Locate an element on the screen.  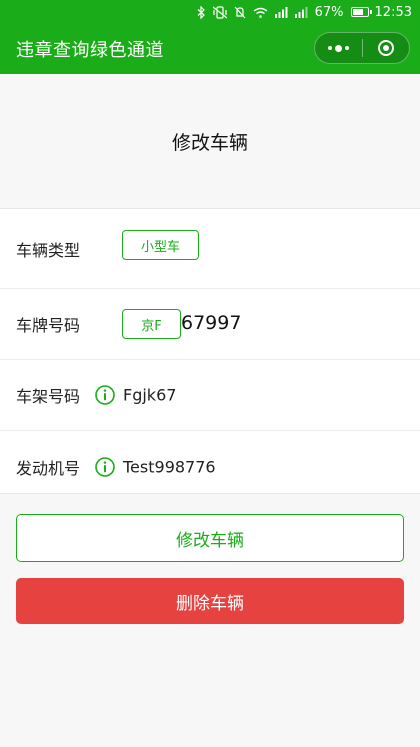
plate-prefix-select: 京F is located at coordinates (151, 324).